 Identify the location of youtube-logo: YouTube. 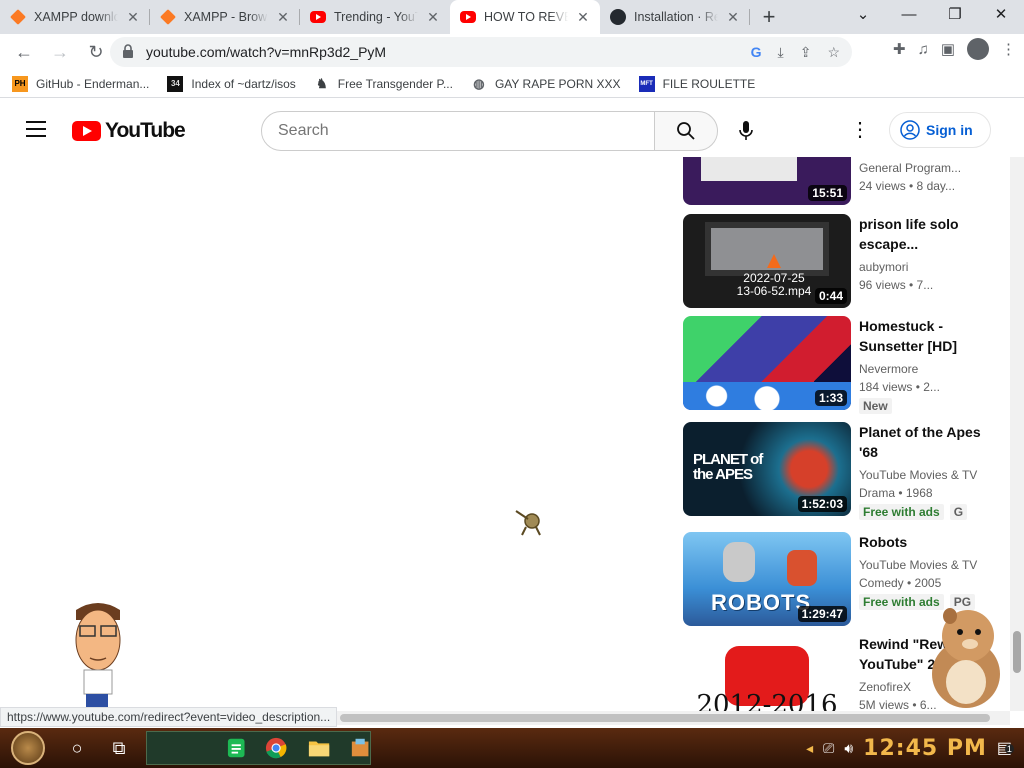
(129, 131).